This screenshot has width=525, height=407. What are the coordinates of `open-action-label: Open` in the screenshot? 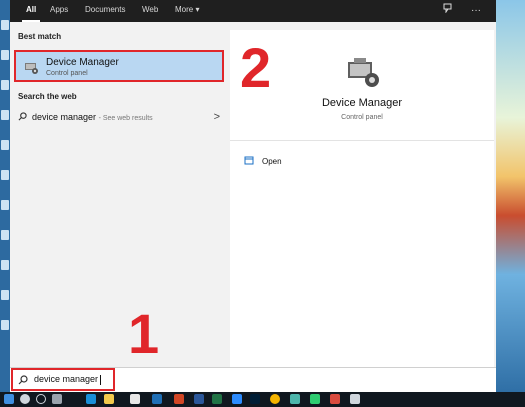 It's located at (272, 161).